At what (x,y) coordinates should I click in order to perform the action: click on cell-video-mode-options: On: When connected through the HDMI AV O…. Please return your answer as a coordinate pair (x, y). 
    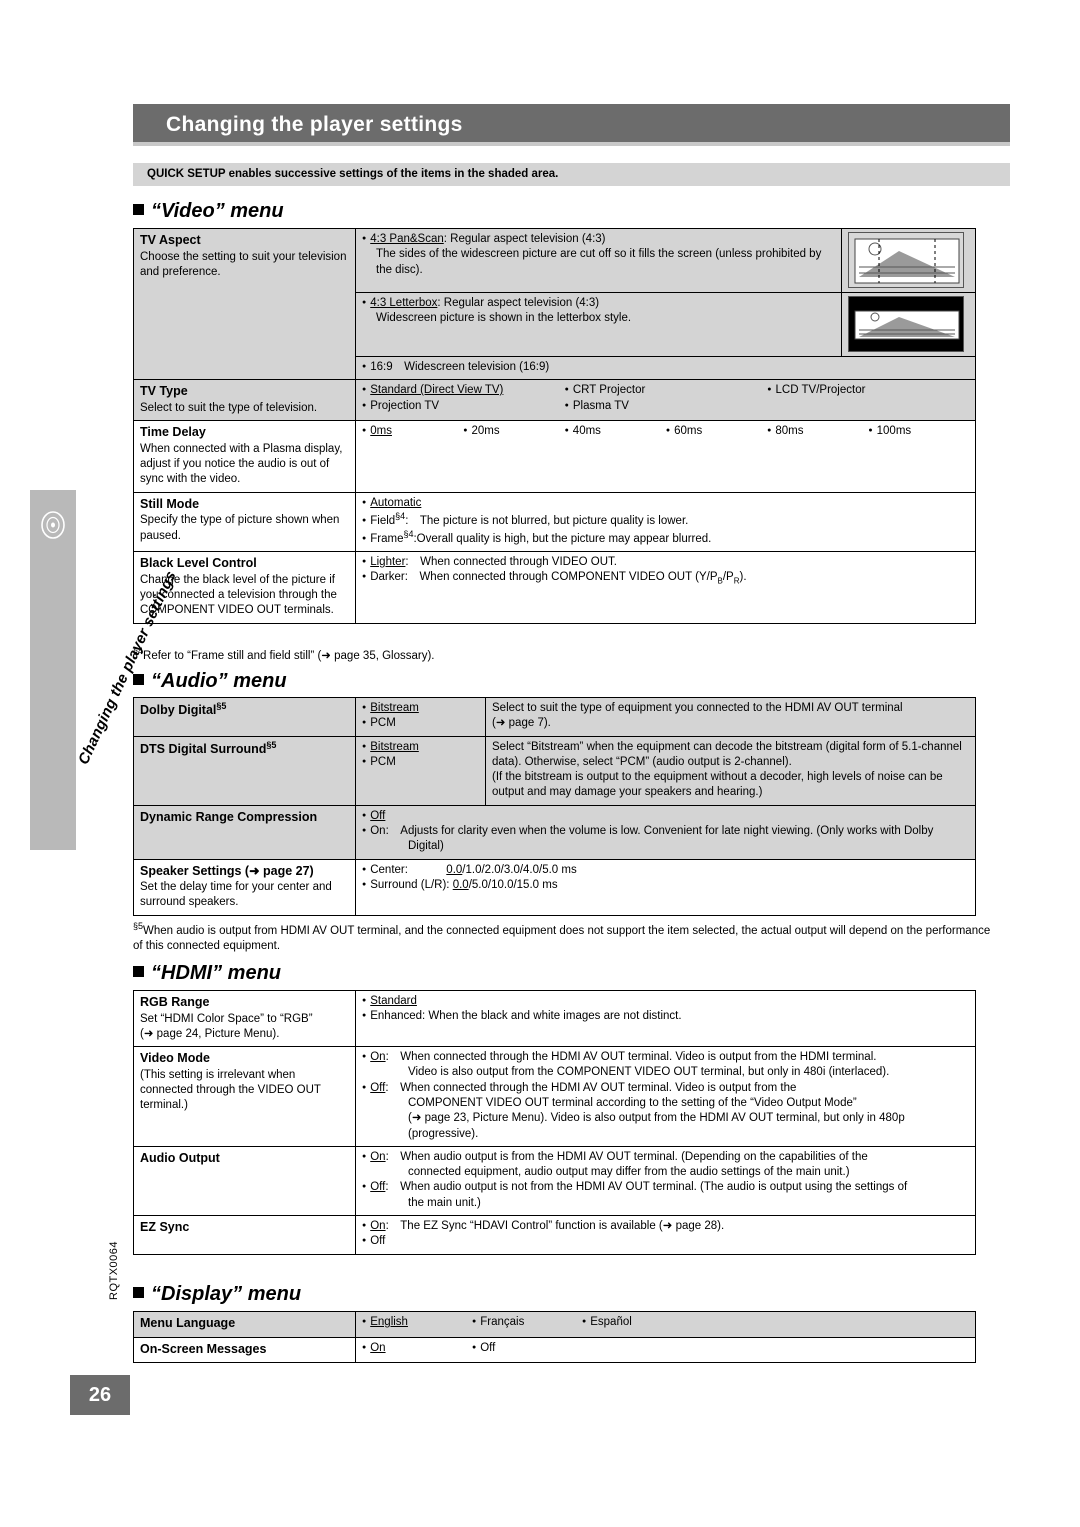
    Looking at the image, I should click on (665, 1096).